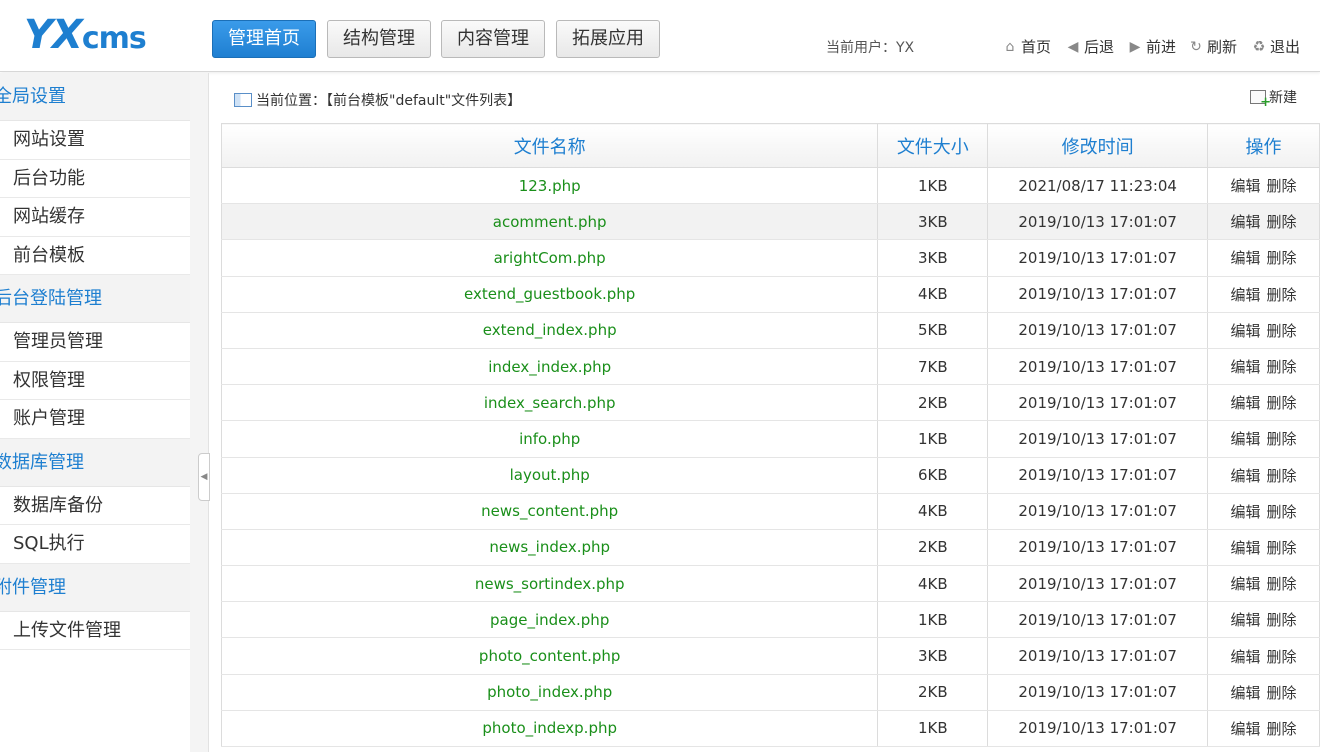 The width and height of the screenshot is (1320, 752). Describe the element at coordinates (95, 140) in the screenshot. I see `sidebar-item-site-settings: 网站设置` at that location.